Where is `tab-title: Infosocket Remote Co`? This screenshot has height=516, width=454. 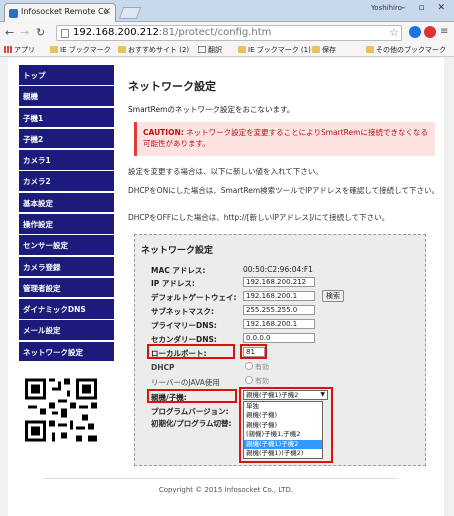 tab-title: Infosocket Remote Co is located at coordinates (65, 11).